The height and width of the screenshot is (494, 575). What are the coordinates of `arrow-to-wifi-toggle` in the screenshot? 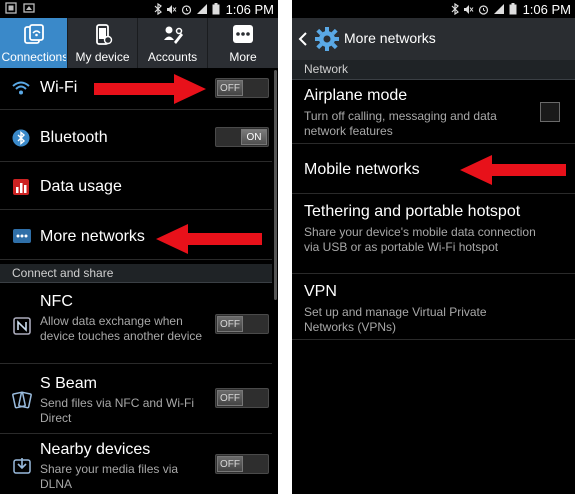 It's located at (150, 89).